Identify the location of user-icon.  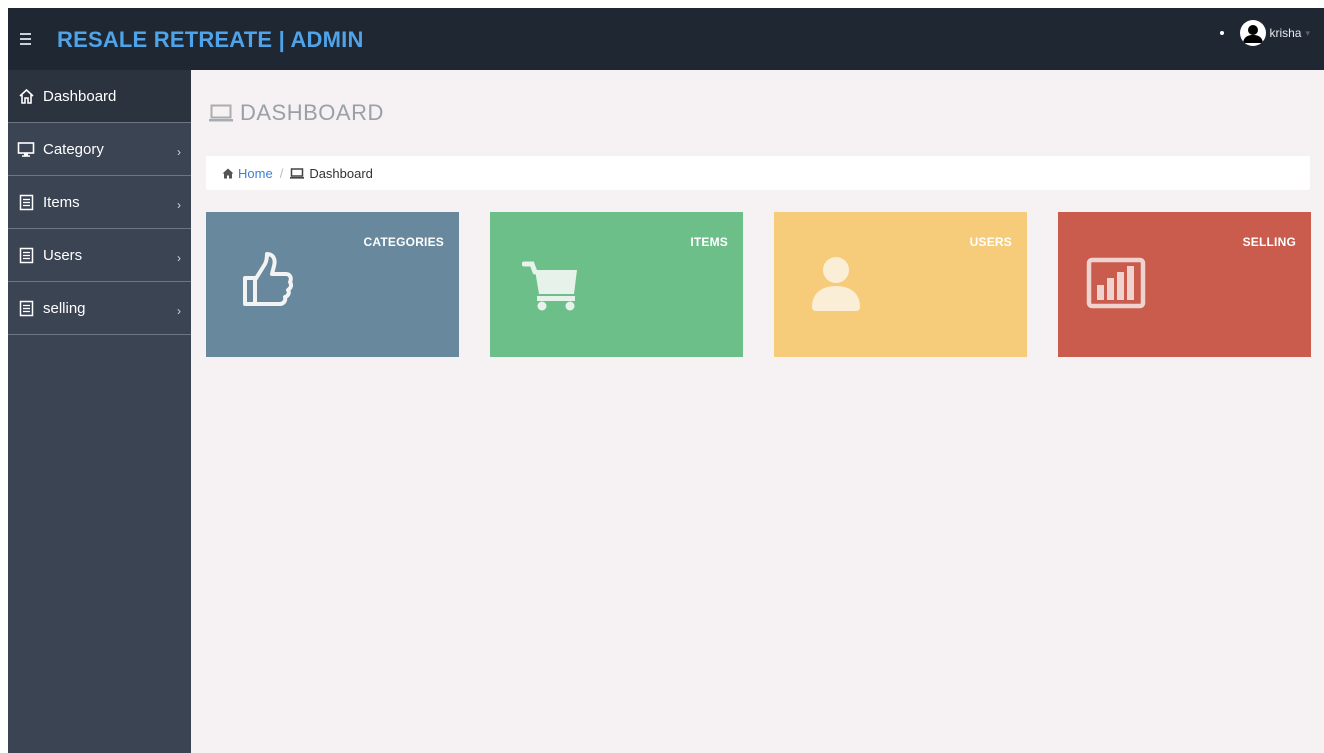
(836, 284).